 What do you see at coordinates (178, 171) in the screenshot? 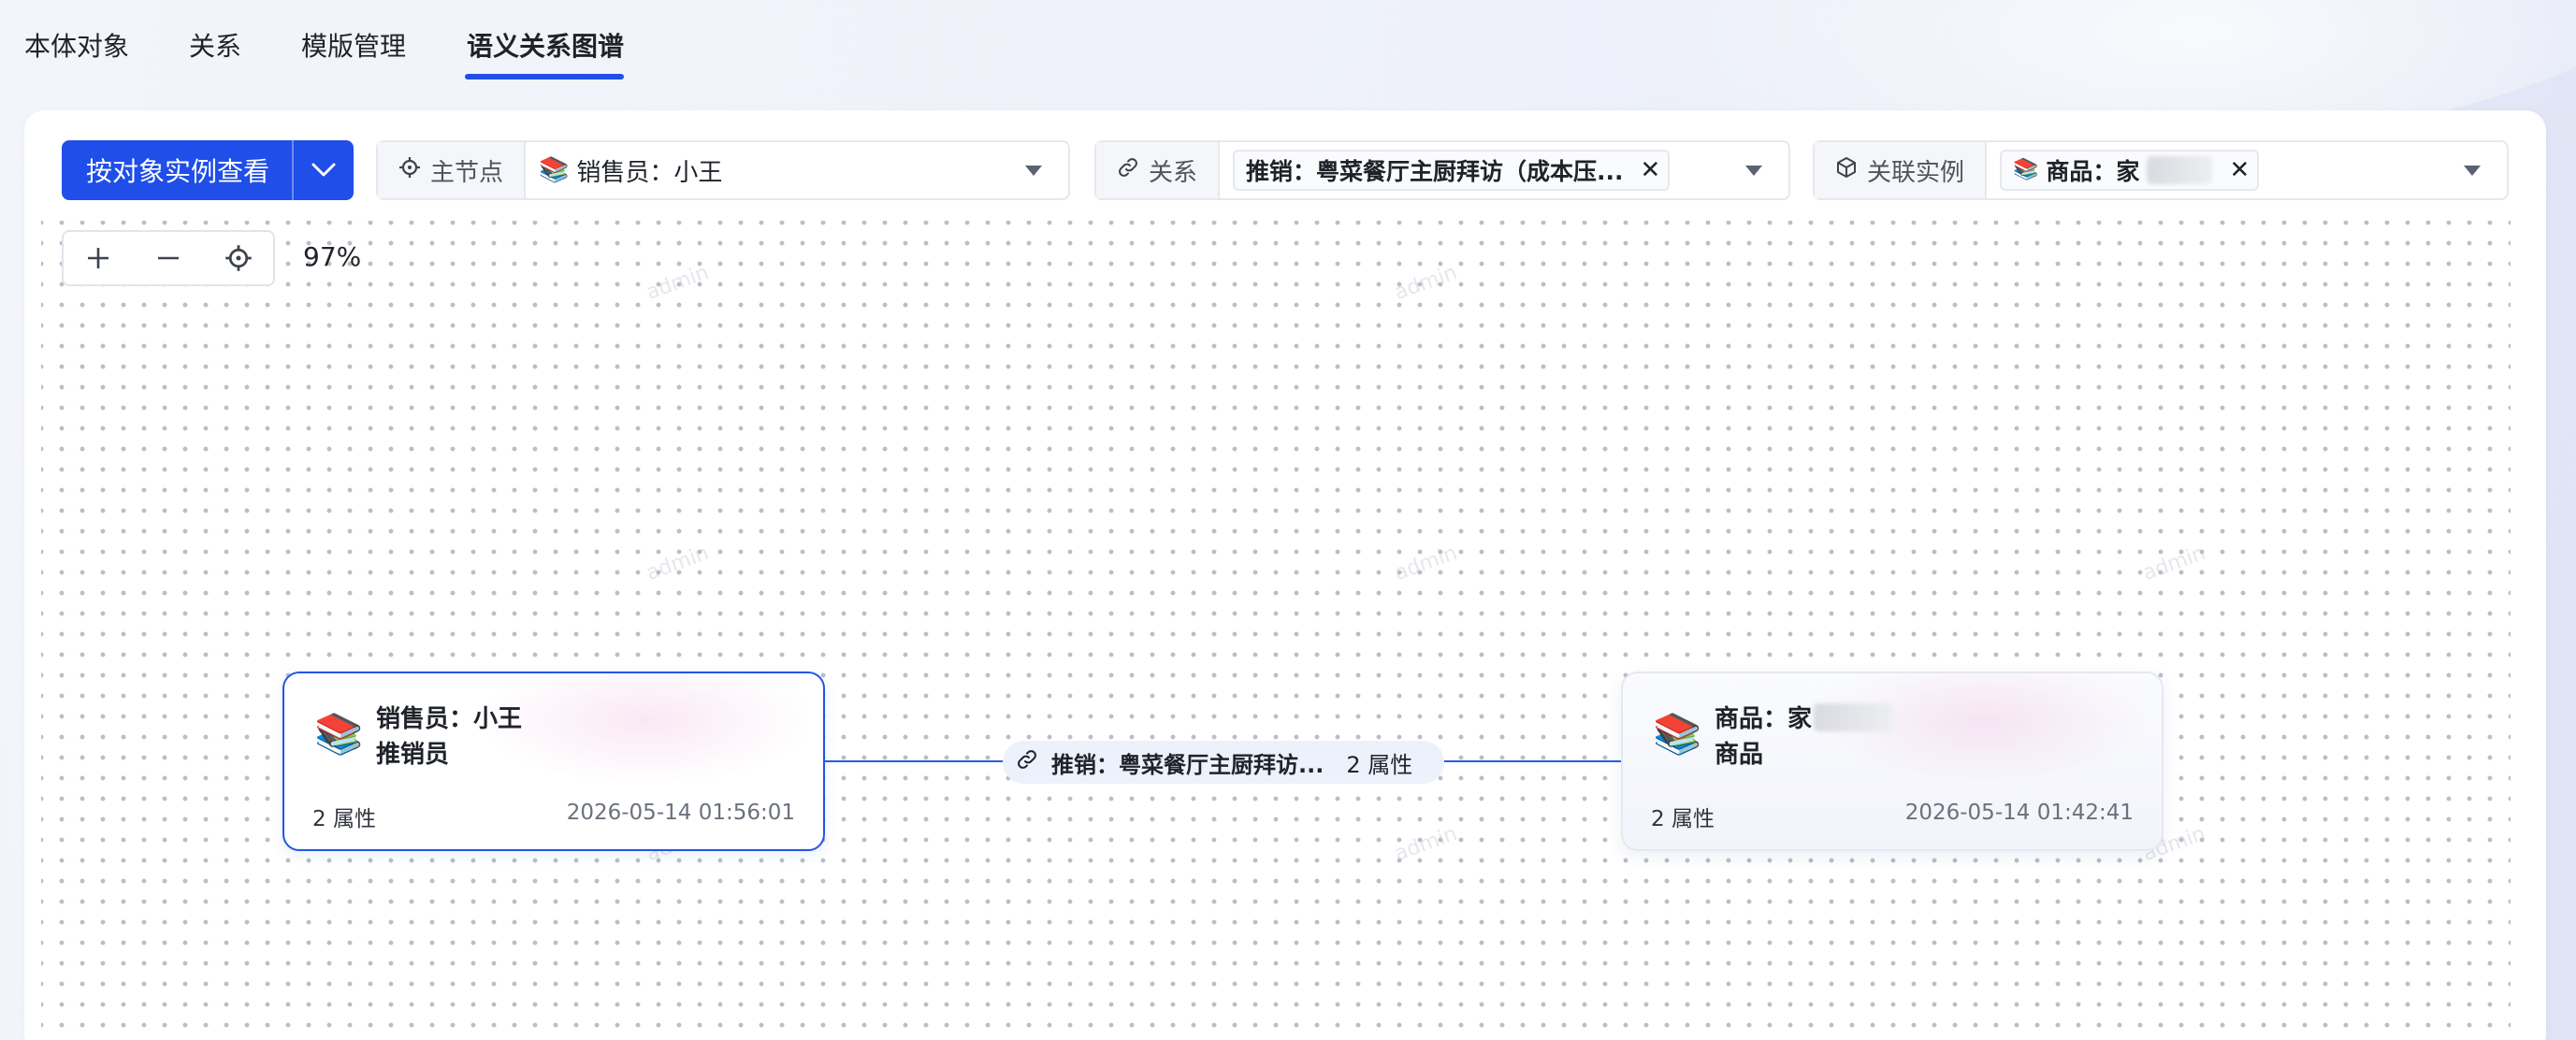
I see `view-by-instance-label: 按对象实例查看` at bounding box center [178, 171].